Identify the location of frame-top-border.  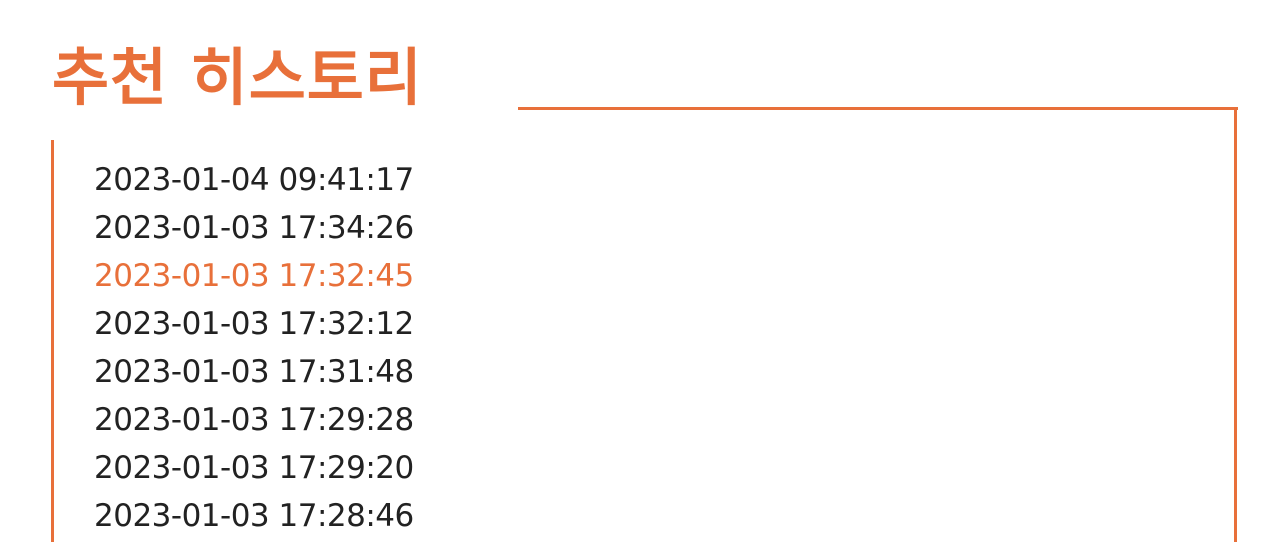
(878, 108).